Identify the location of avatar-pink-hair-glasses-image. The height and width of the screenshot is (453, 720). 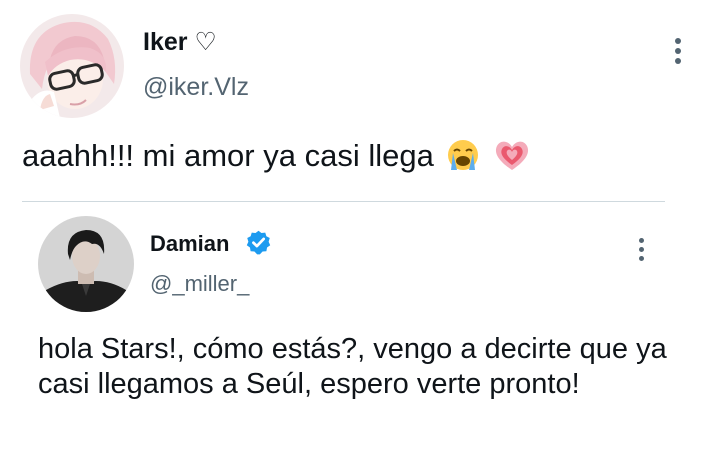
(72, 66).